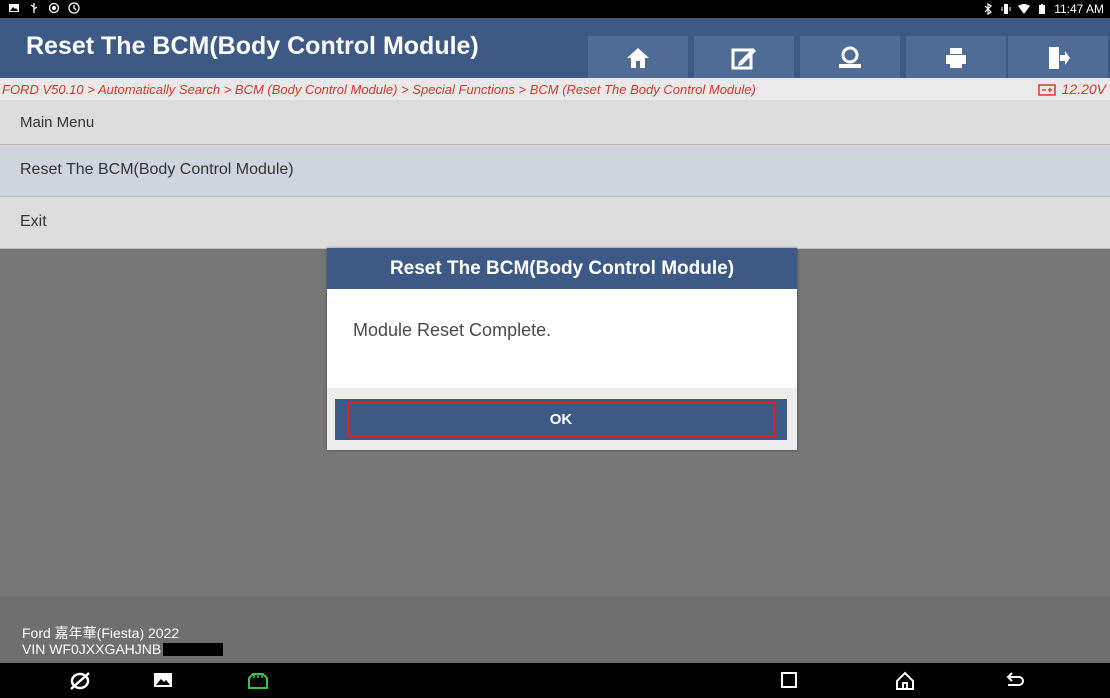 This screenshot has width=1110, height=698. What do you see at coordinates (33, 221) in the screenshot?
I see `menu-item-label: Exit` at bounding box center [33, 221].